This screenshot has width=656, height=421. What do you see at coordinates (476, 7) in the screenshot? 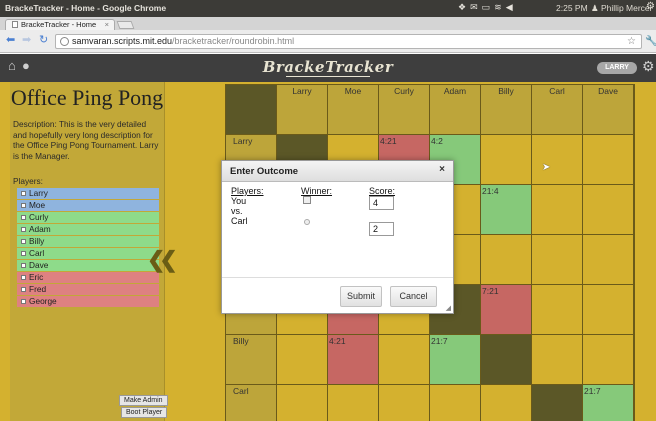
I see `mail-icon: ✉` at bounding box center [476, 7].